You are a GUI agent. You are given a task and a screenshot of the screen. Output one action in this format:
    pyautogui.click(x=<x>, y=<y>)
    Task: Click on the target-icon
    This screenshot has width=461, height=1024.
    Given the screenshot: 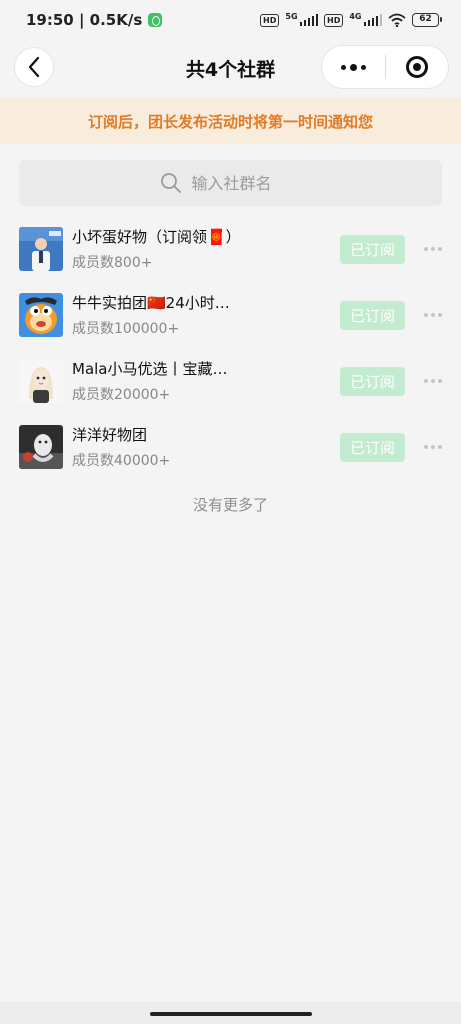 What is the action you would take?
    pyautogui.click(x=416, y=67)
    